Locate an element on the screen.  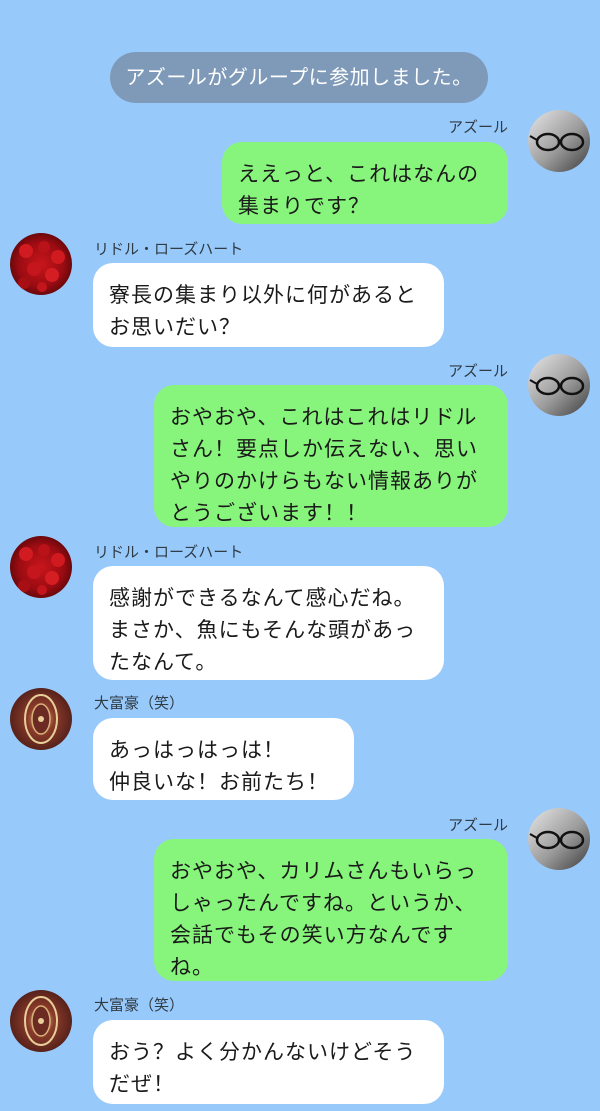
message-line: とうございます！！ is located at coordinates (269, 513).